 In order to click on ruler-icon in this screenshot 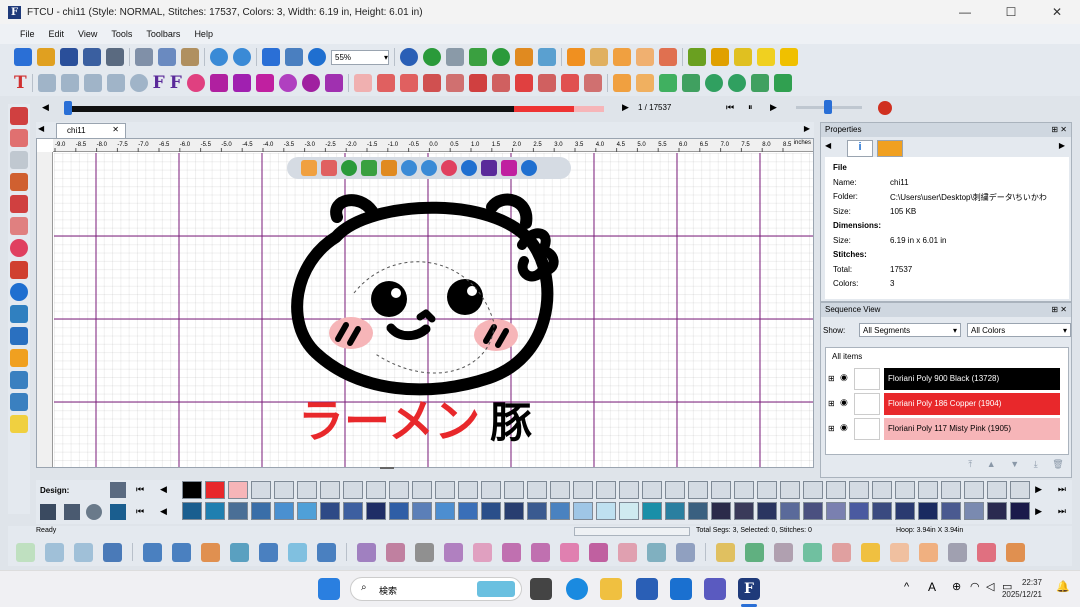, I will do `click(19, 270)`.